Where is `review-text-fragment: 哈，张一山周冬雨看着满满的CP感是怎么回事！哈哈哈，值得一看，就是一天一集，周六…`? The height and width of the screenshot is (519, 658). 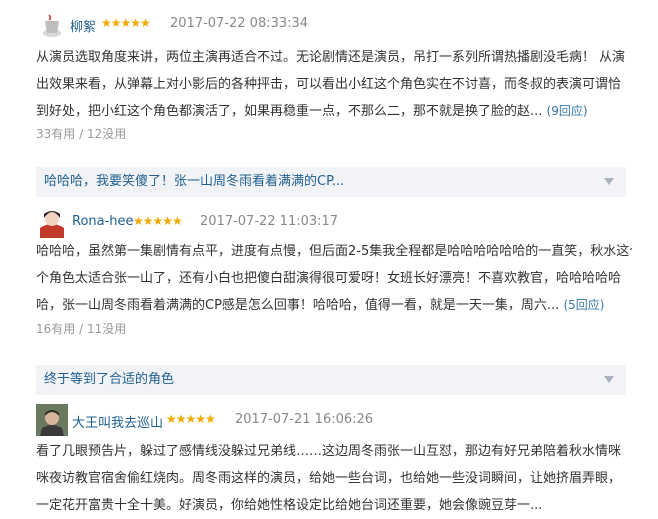
review-text-fragment: 哈，张一山周冬雨看着满满的CP感是怎么回事！哈哈哈，值得一看，就是一天一集，周六… is located at coordinates (298, 305).